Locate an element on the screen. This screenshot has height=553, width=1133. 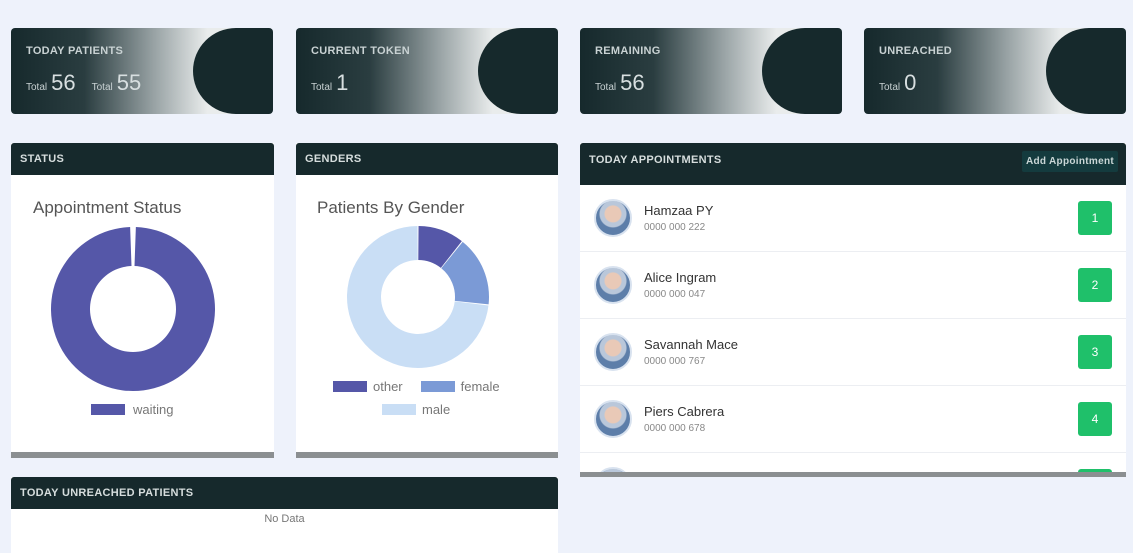
stat-title: UNREACHED is located at coordinates (915, 51).